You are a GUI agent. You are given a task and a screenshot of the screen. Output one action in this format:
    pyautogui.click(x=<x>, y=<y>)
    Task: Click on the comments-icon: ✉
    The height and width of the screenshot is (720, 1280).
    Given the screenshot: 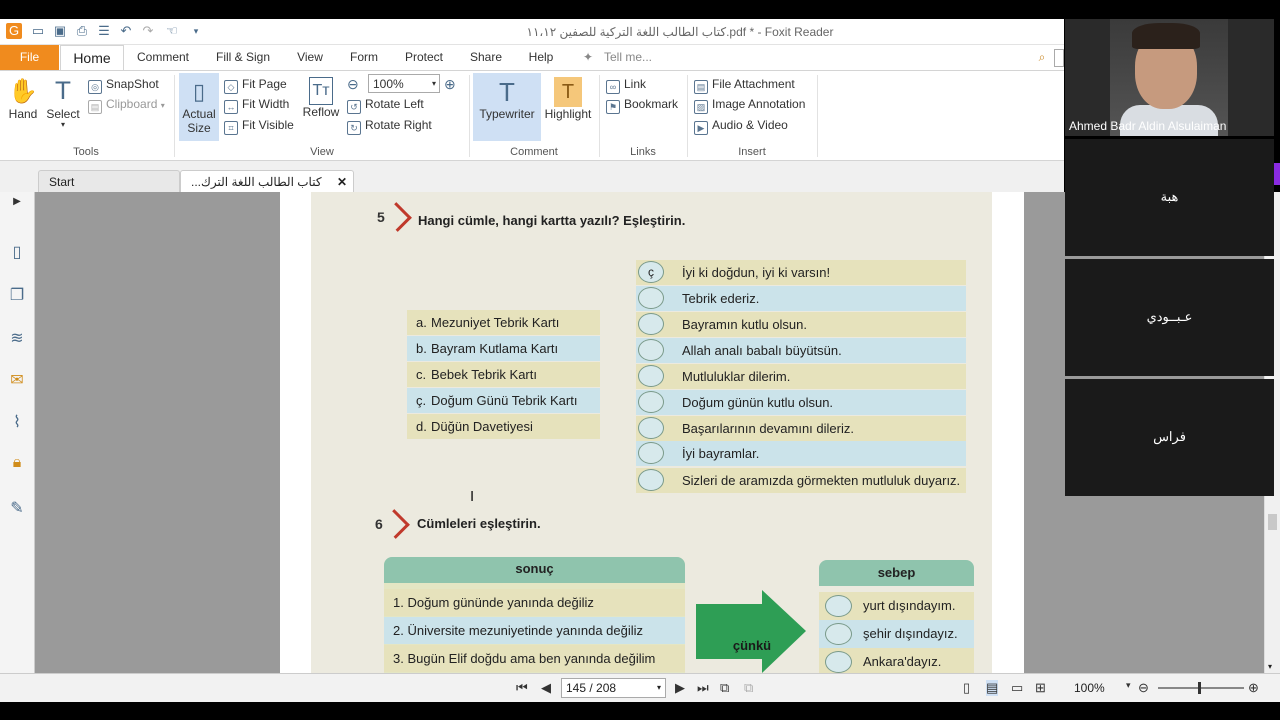 What is the action you would take?
    pyautogui.click(x=17, y=380)
    